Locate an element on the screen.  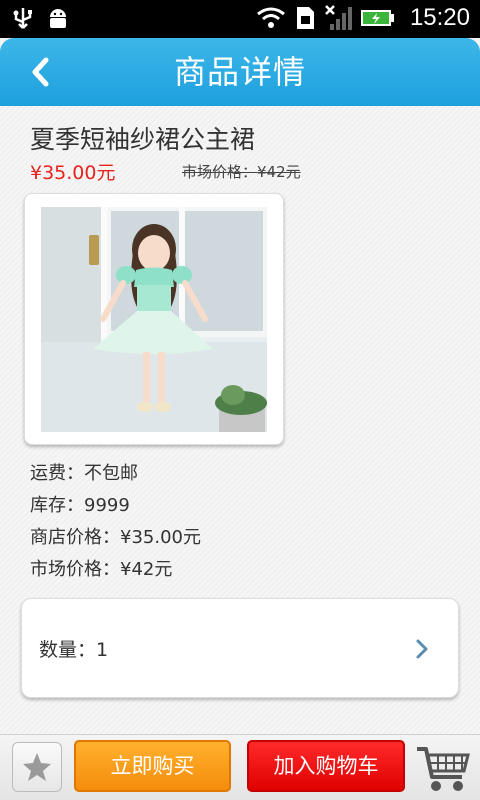
add-to-cart-button: 加入购物车 is located at coordinates (326, 766).